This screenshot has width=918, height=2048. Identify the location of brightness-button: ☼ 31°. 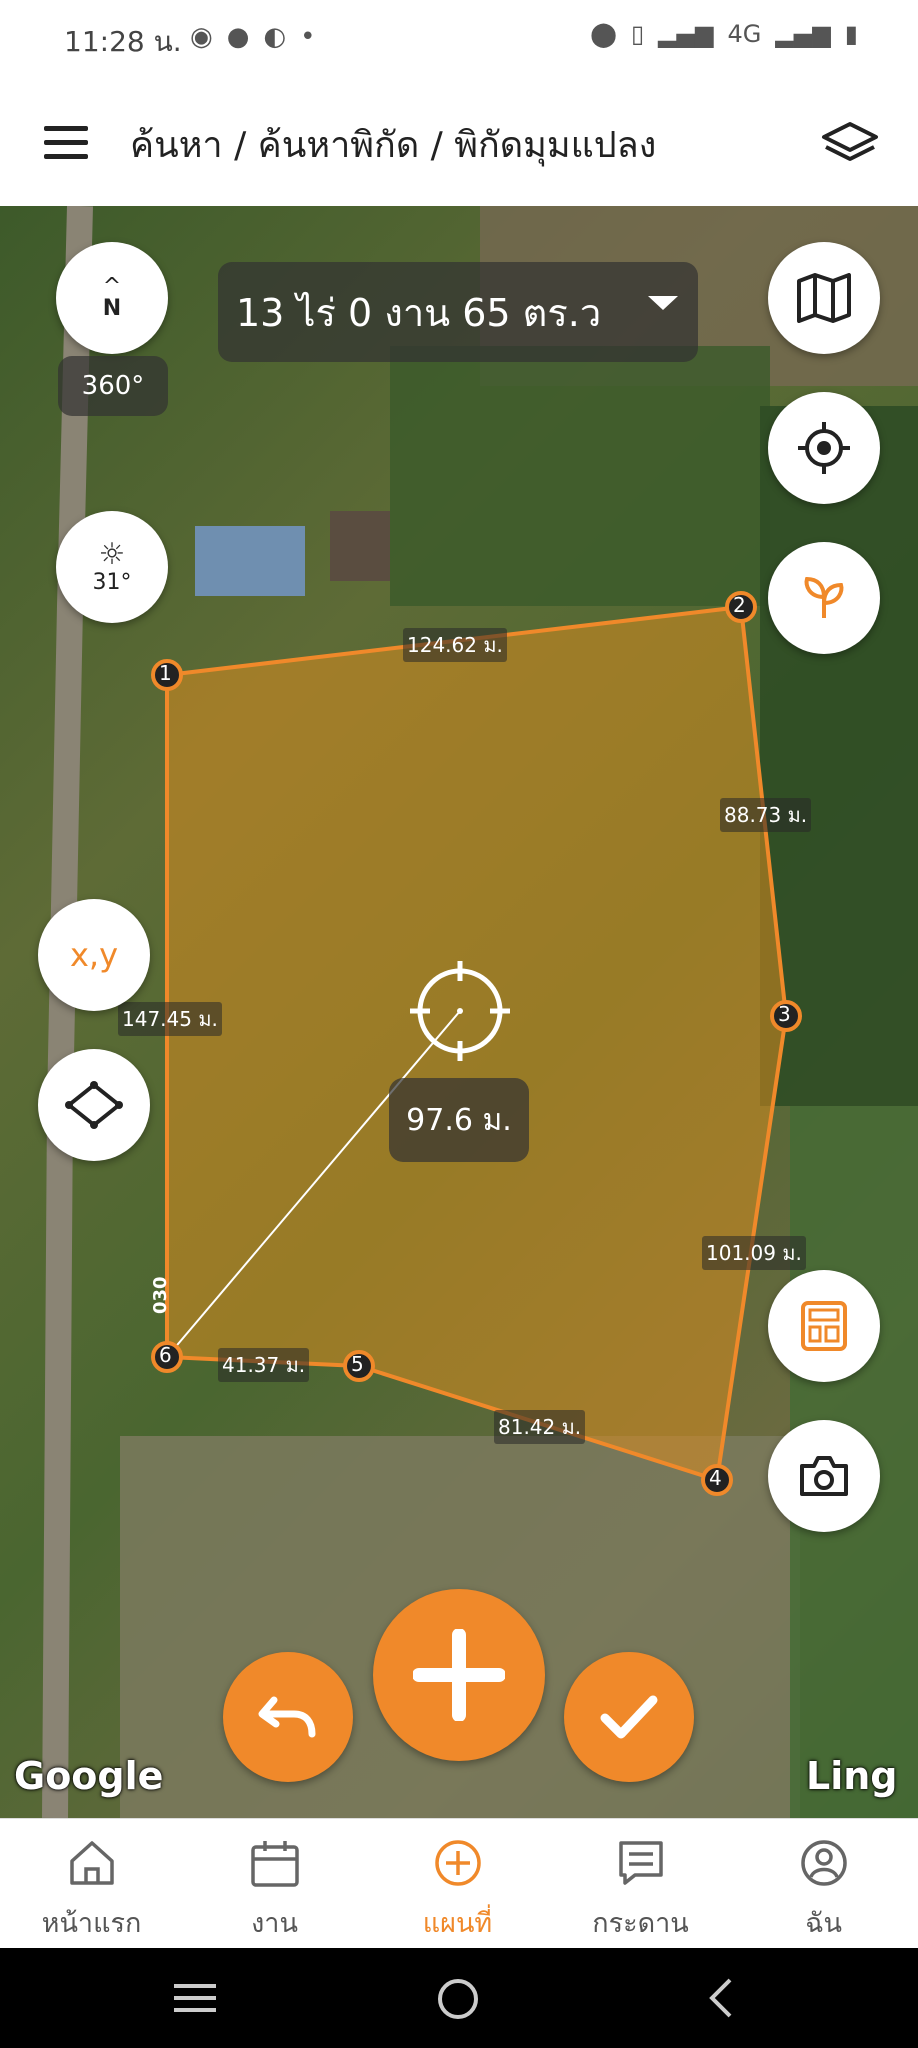
(112, 567).